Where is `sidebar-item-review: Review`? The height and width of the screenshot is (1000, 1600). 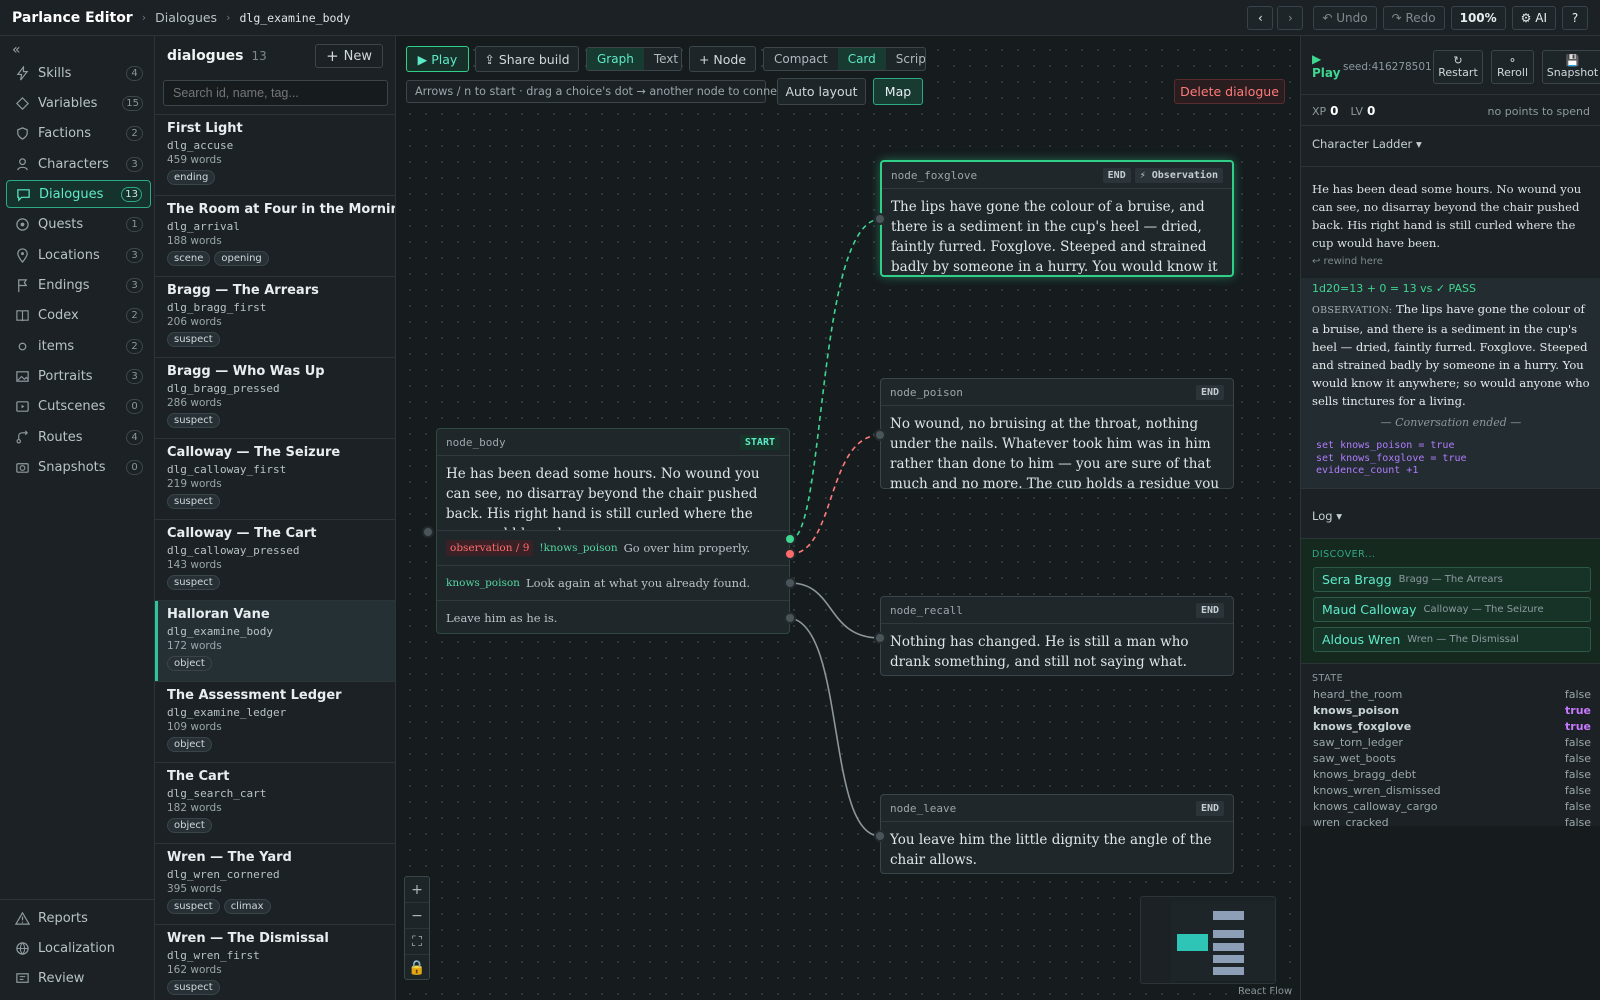
sidebar-item-review: Review is located at coordinates (78, 978).